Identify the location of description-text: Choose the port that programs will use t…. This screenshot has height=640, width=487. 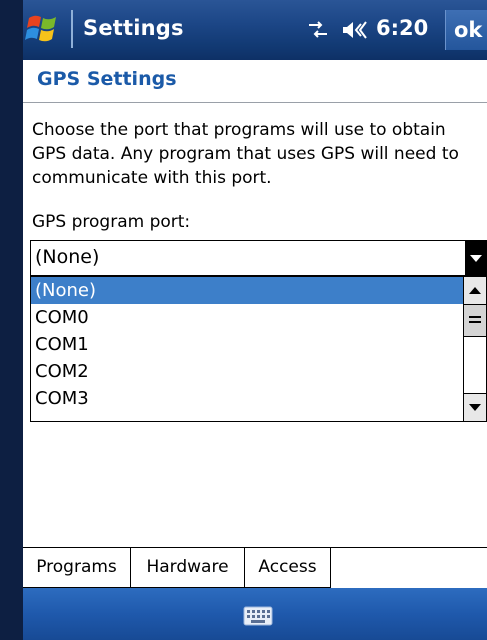
(245, 154).